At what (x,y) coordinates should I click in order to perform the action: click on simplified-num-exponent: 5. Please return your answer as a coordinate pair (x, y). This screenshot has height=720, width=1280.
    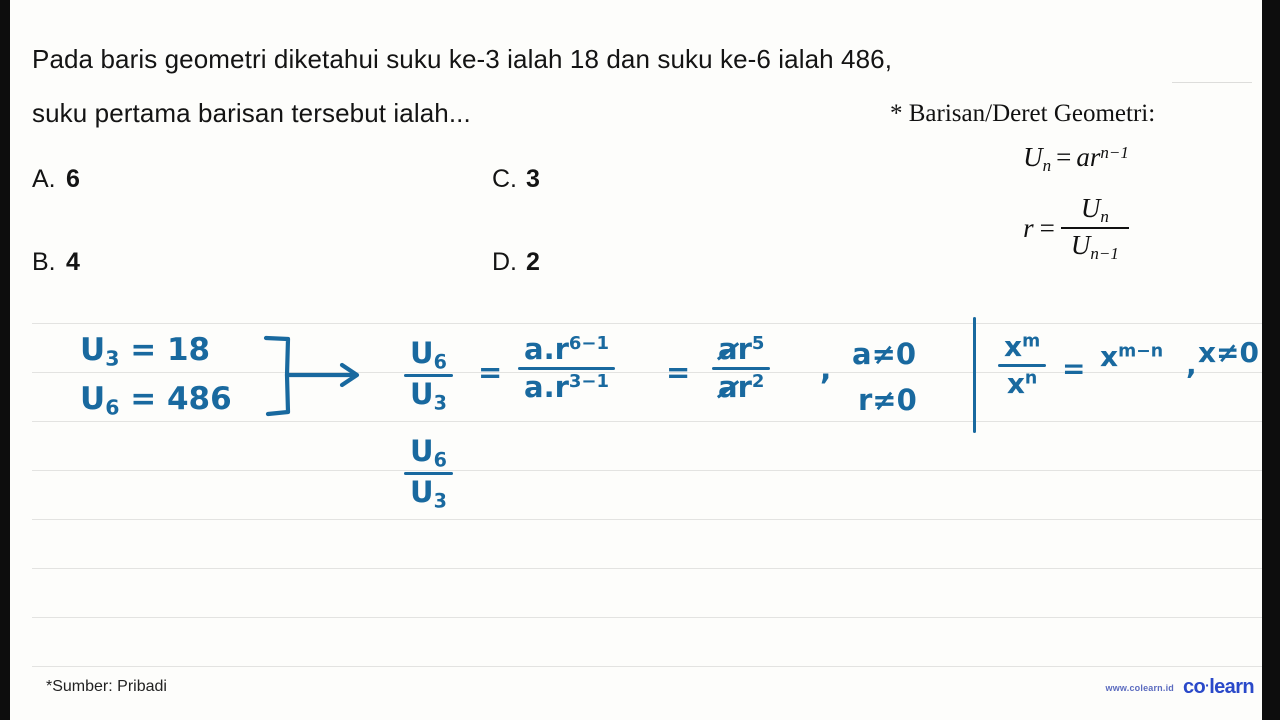
    Looking at the image, I should click on (758, 344).